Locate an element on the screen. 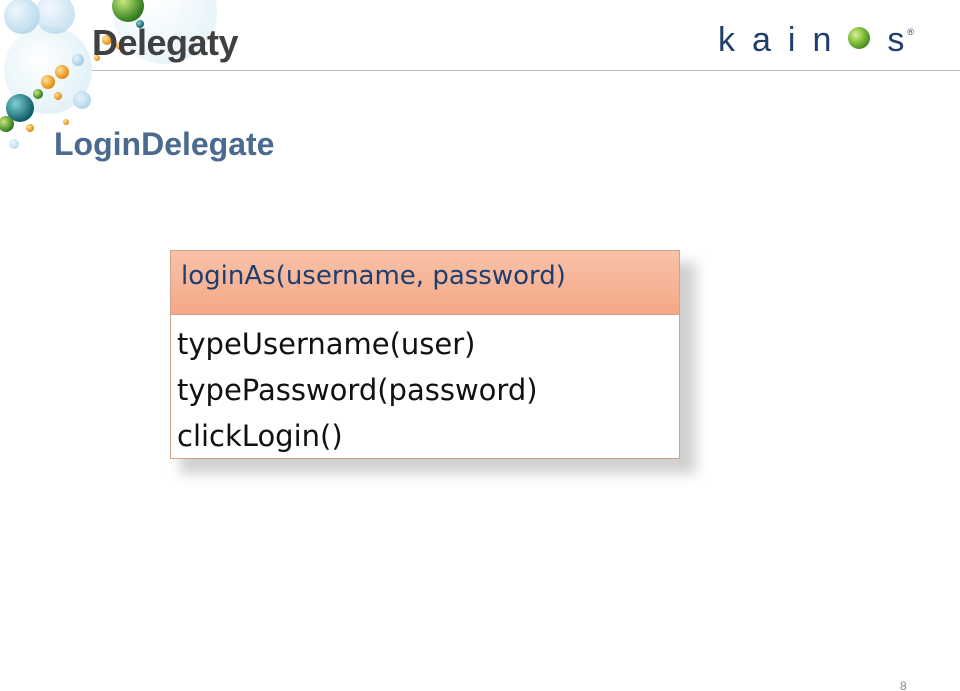  title-divider is located at coordinates (526, 70).